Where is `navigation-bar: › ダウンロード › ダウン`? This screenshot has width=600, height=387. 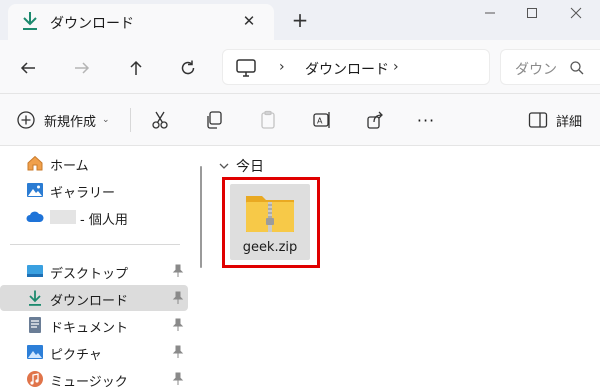
navigation-bar: › ダウンロード › ダウン is located at coordinates (300, 67).